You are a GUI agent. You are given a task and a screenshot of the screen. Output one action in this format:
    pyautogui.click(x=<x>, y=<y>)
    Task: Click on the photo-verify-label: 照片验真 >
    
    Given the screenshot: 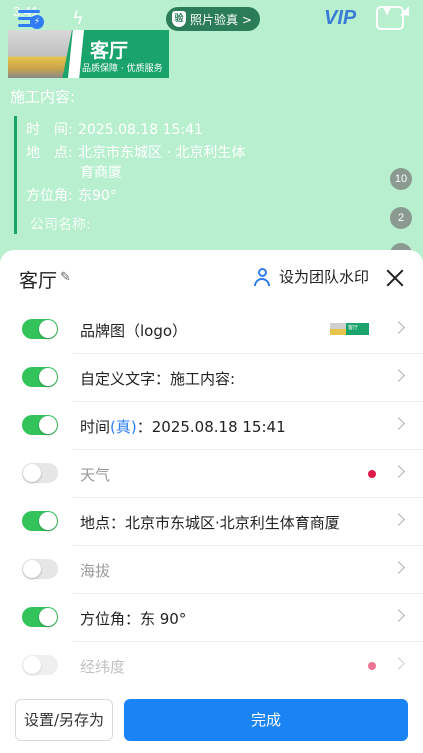 What is the action you would take?
    pyautogui.click(x=221, y=19)
    